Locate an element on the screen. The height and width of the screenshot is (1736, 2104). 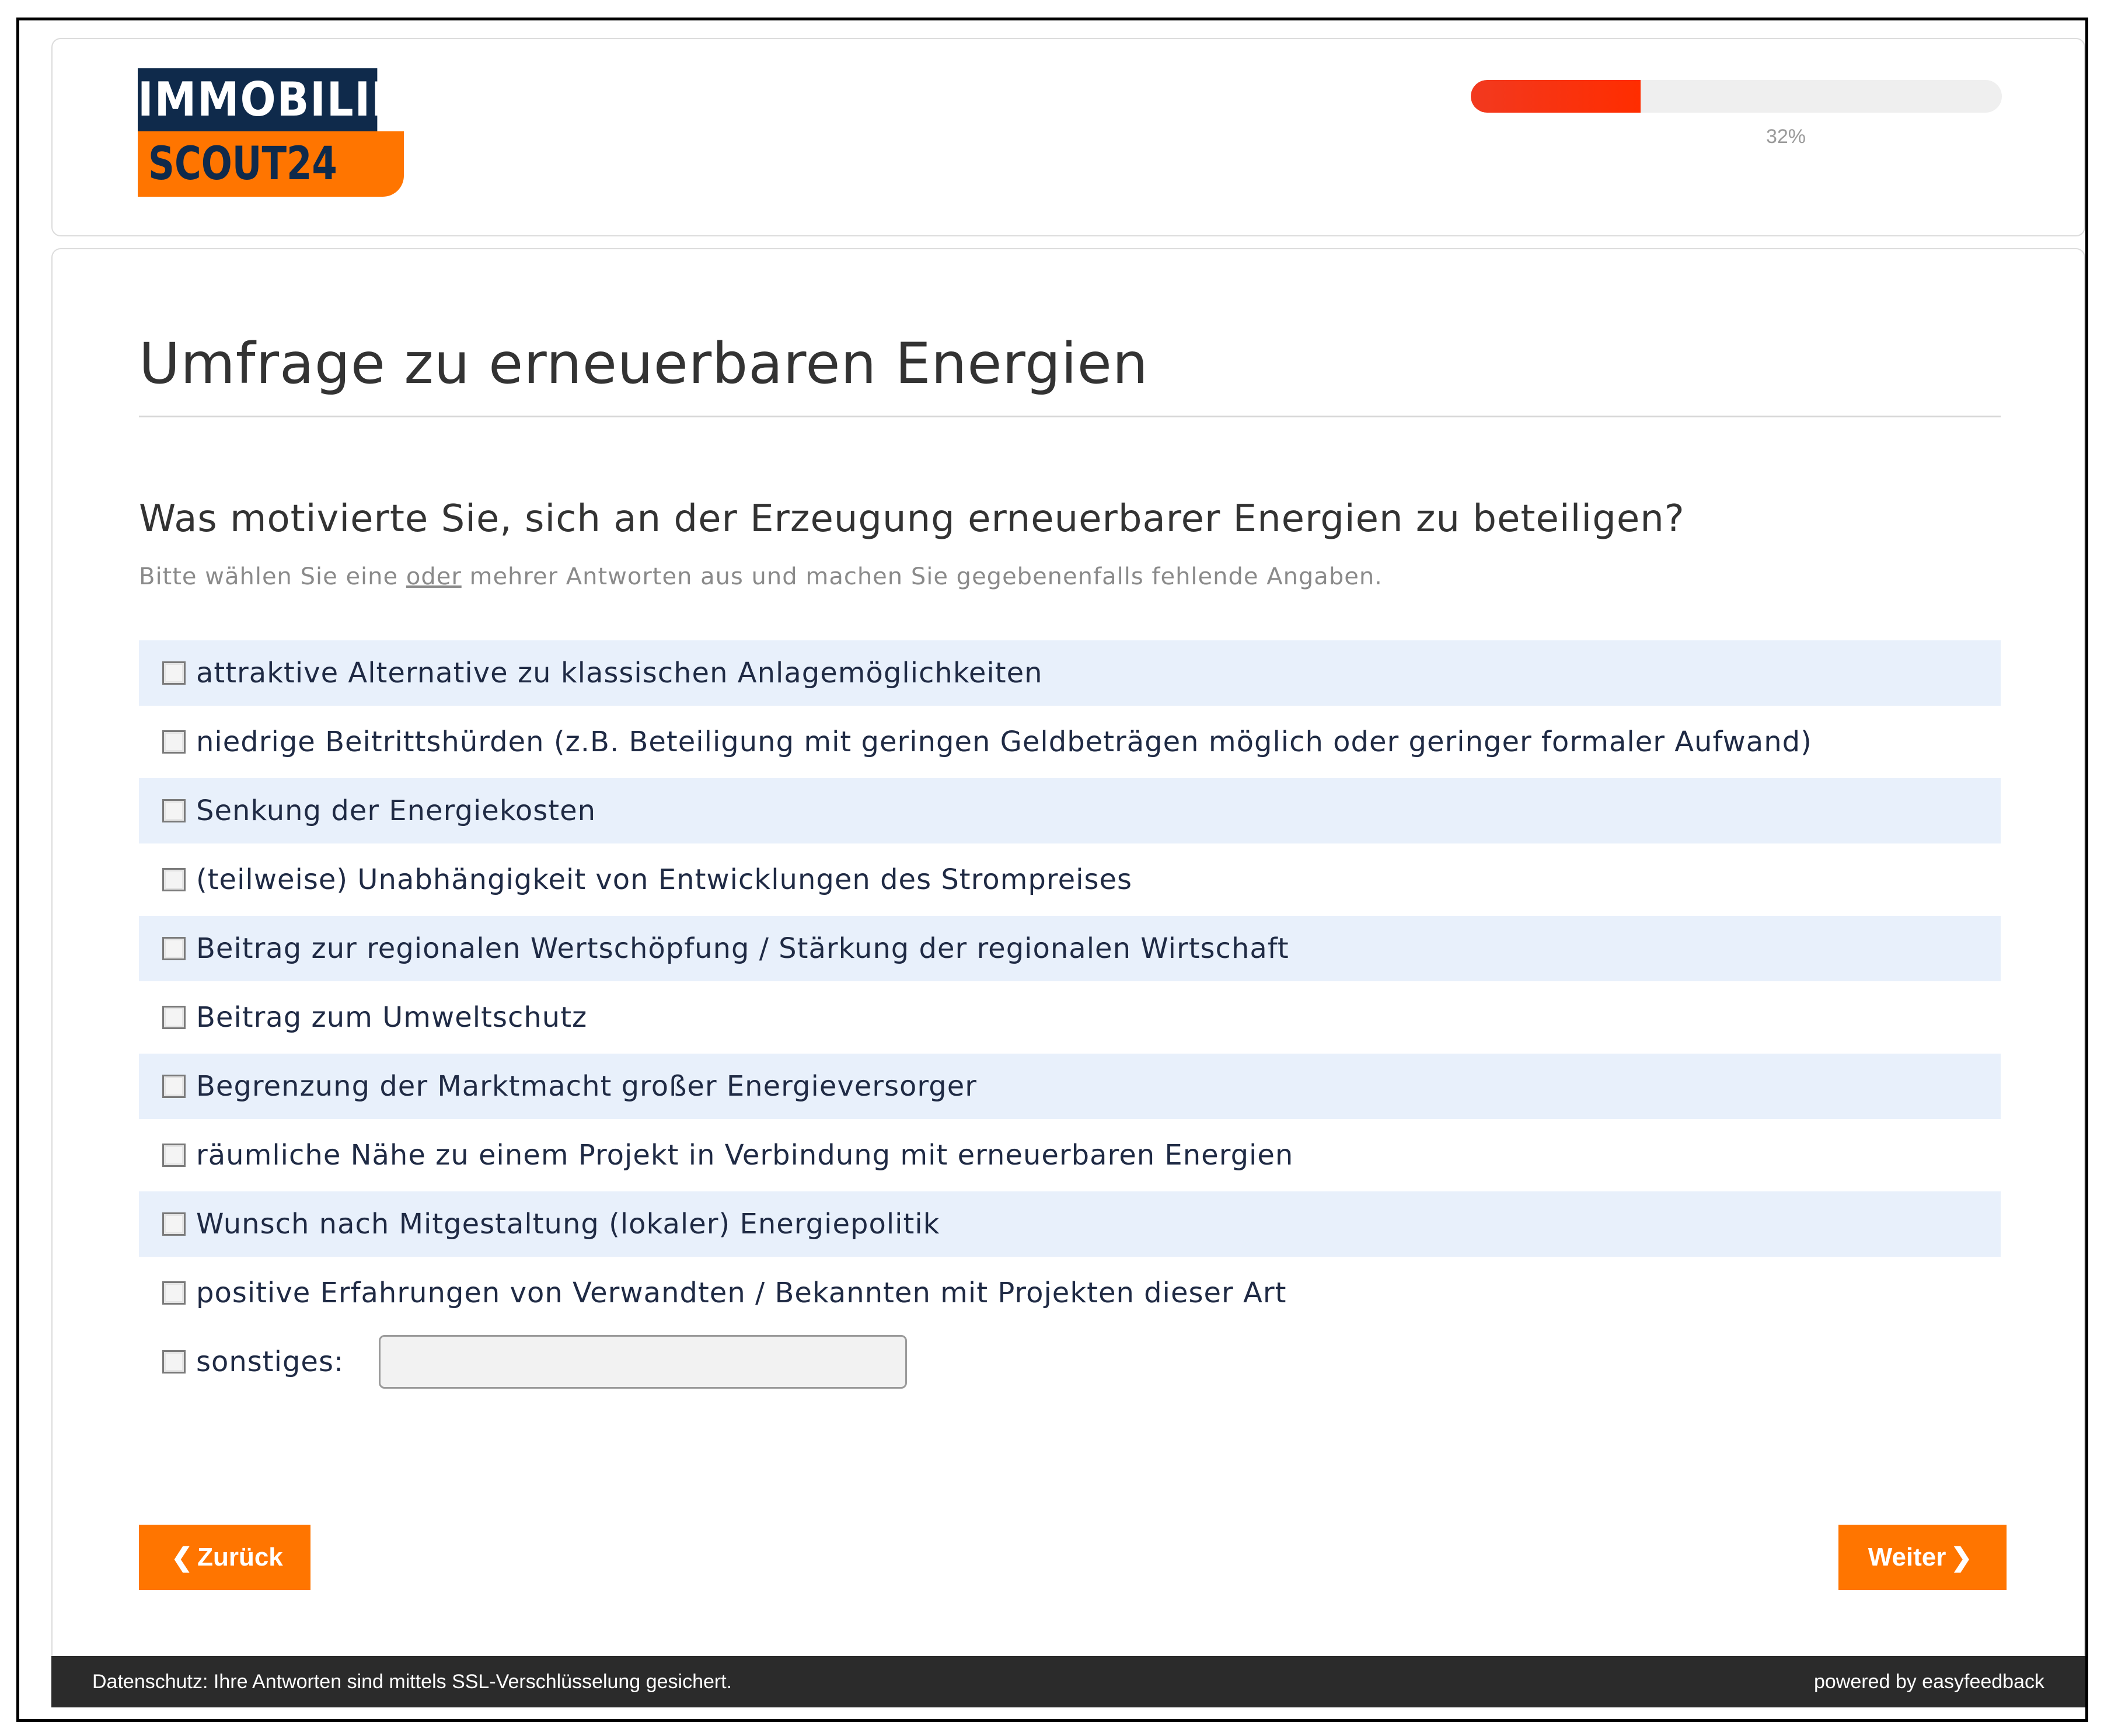
back-button-label: Zurück is located at coordinates (240, 1557).